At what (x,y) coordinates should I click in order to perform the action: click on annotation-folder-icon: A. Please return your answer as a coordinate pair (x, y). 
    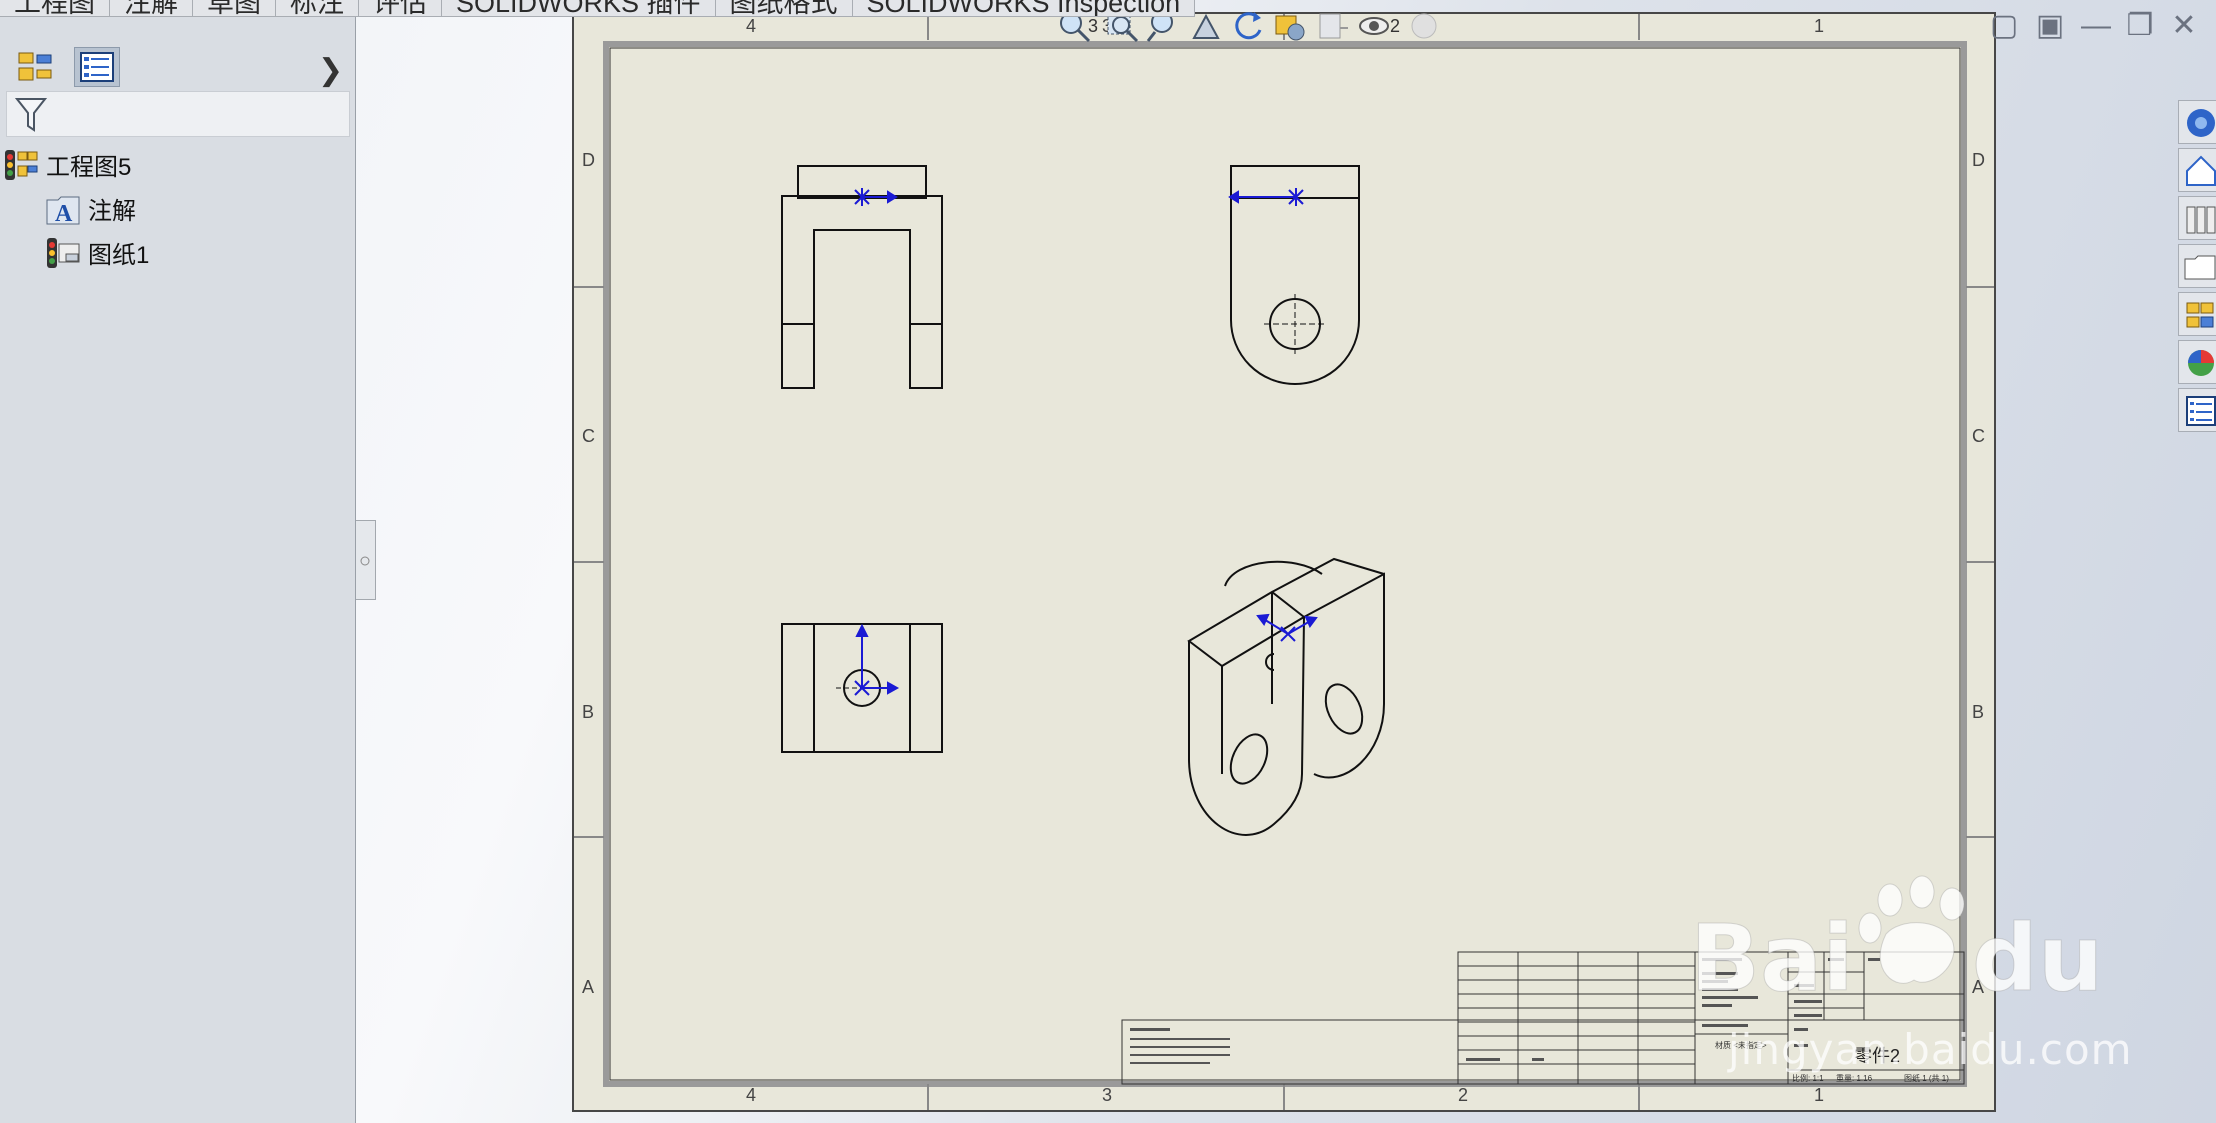
    Looking at the image, I should click on (63, 209).